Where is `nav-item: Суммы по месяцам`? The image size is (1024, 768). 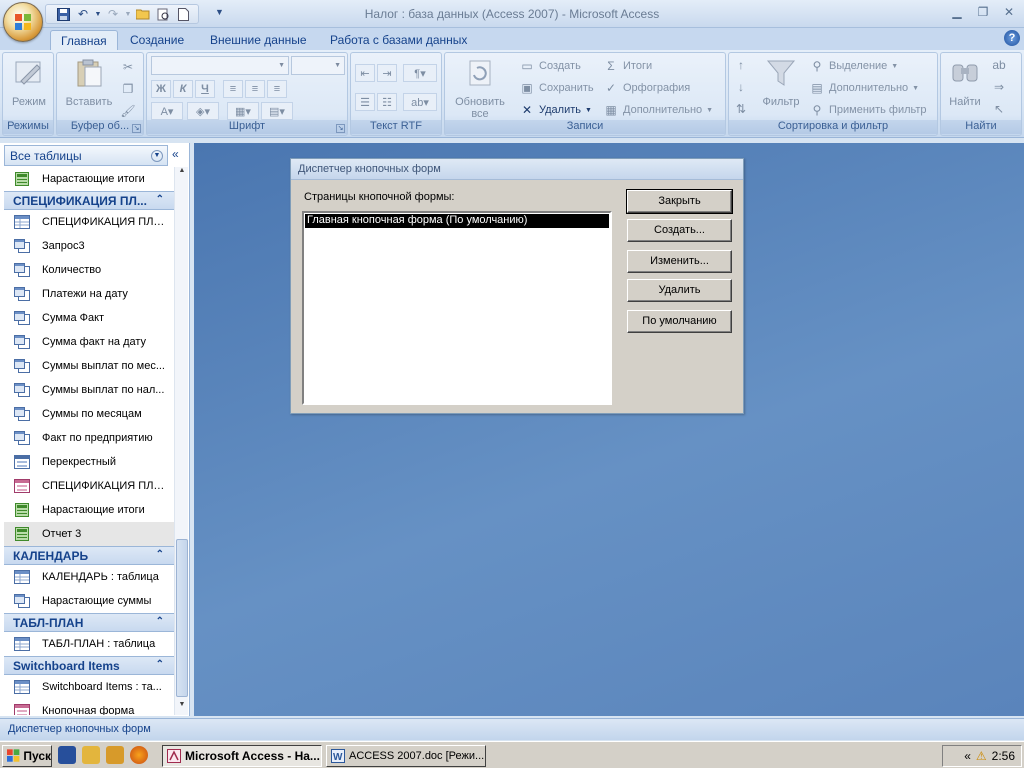 nav-item: Суммы по месяцам is located at coordinates (89, 414).